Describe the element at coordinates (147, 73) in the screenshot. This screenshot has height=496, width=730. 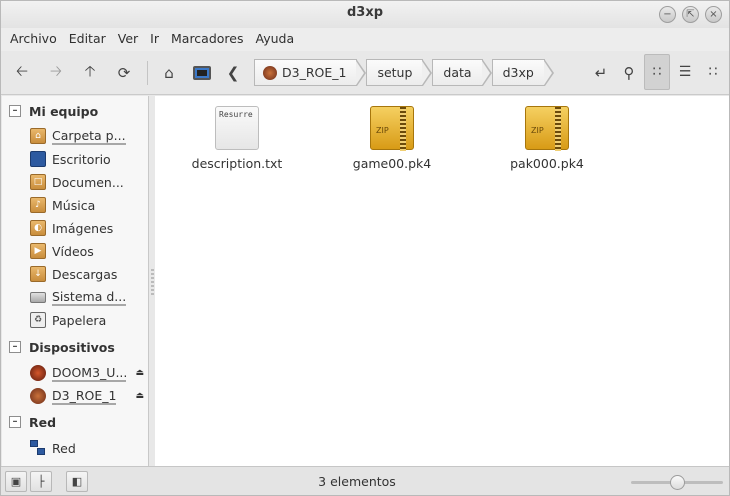
I see `toolbar-separator` at that location.